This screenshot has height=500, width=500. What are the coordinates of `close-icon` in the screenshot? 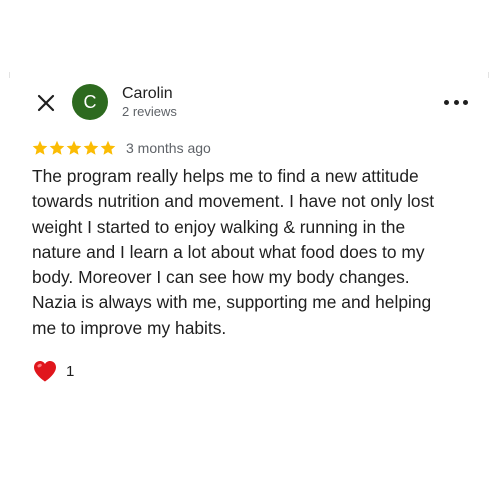 It's located at (46, 103).